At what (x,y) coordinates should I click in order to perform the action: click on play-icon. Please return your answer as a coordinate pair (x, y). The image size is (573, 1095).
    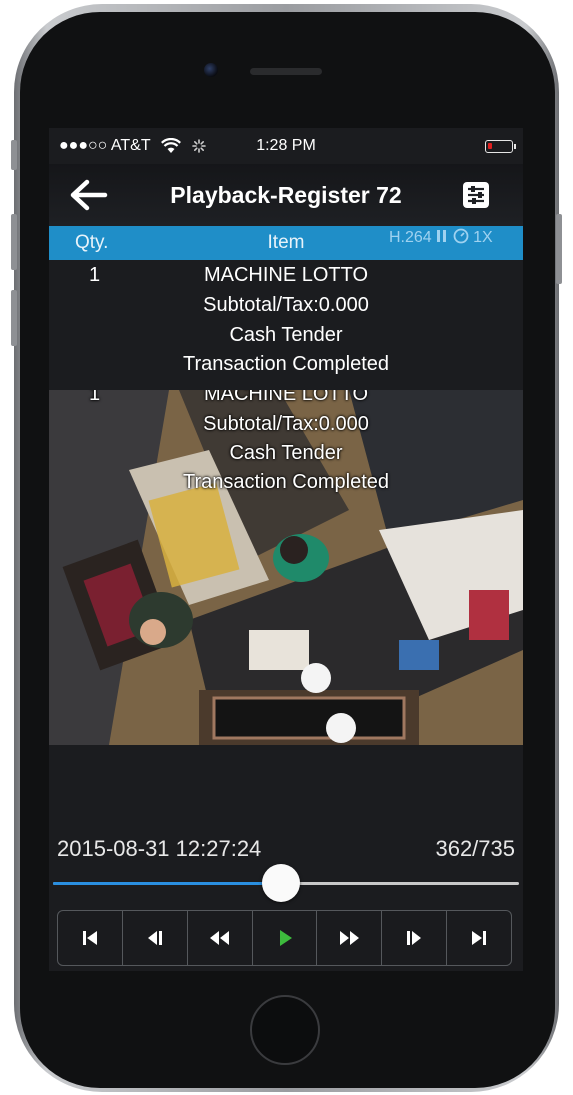
    Looking at the image, I should click on (285, 938).